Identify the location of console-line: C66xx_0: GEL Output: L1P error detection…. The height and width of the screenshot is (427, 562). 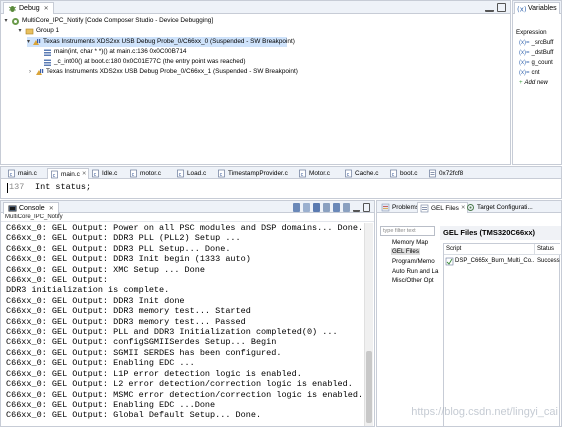
(154, 373).